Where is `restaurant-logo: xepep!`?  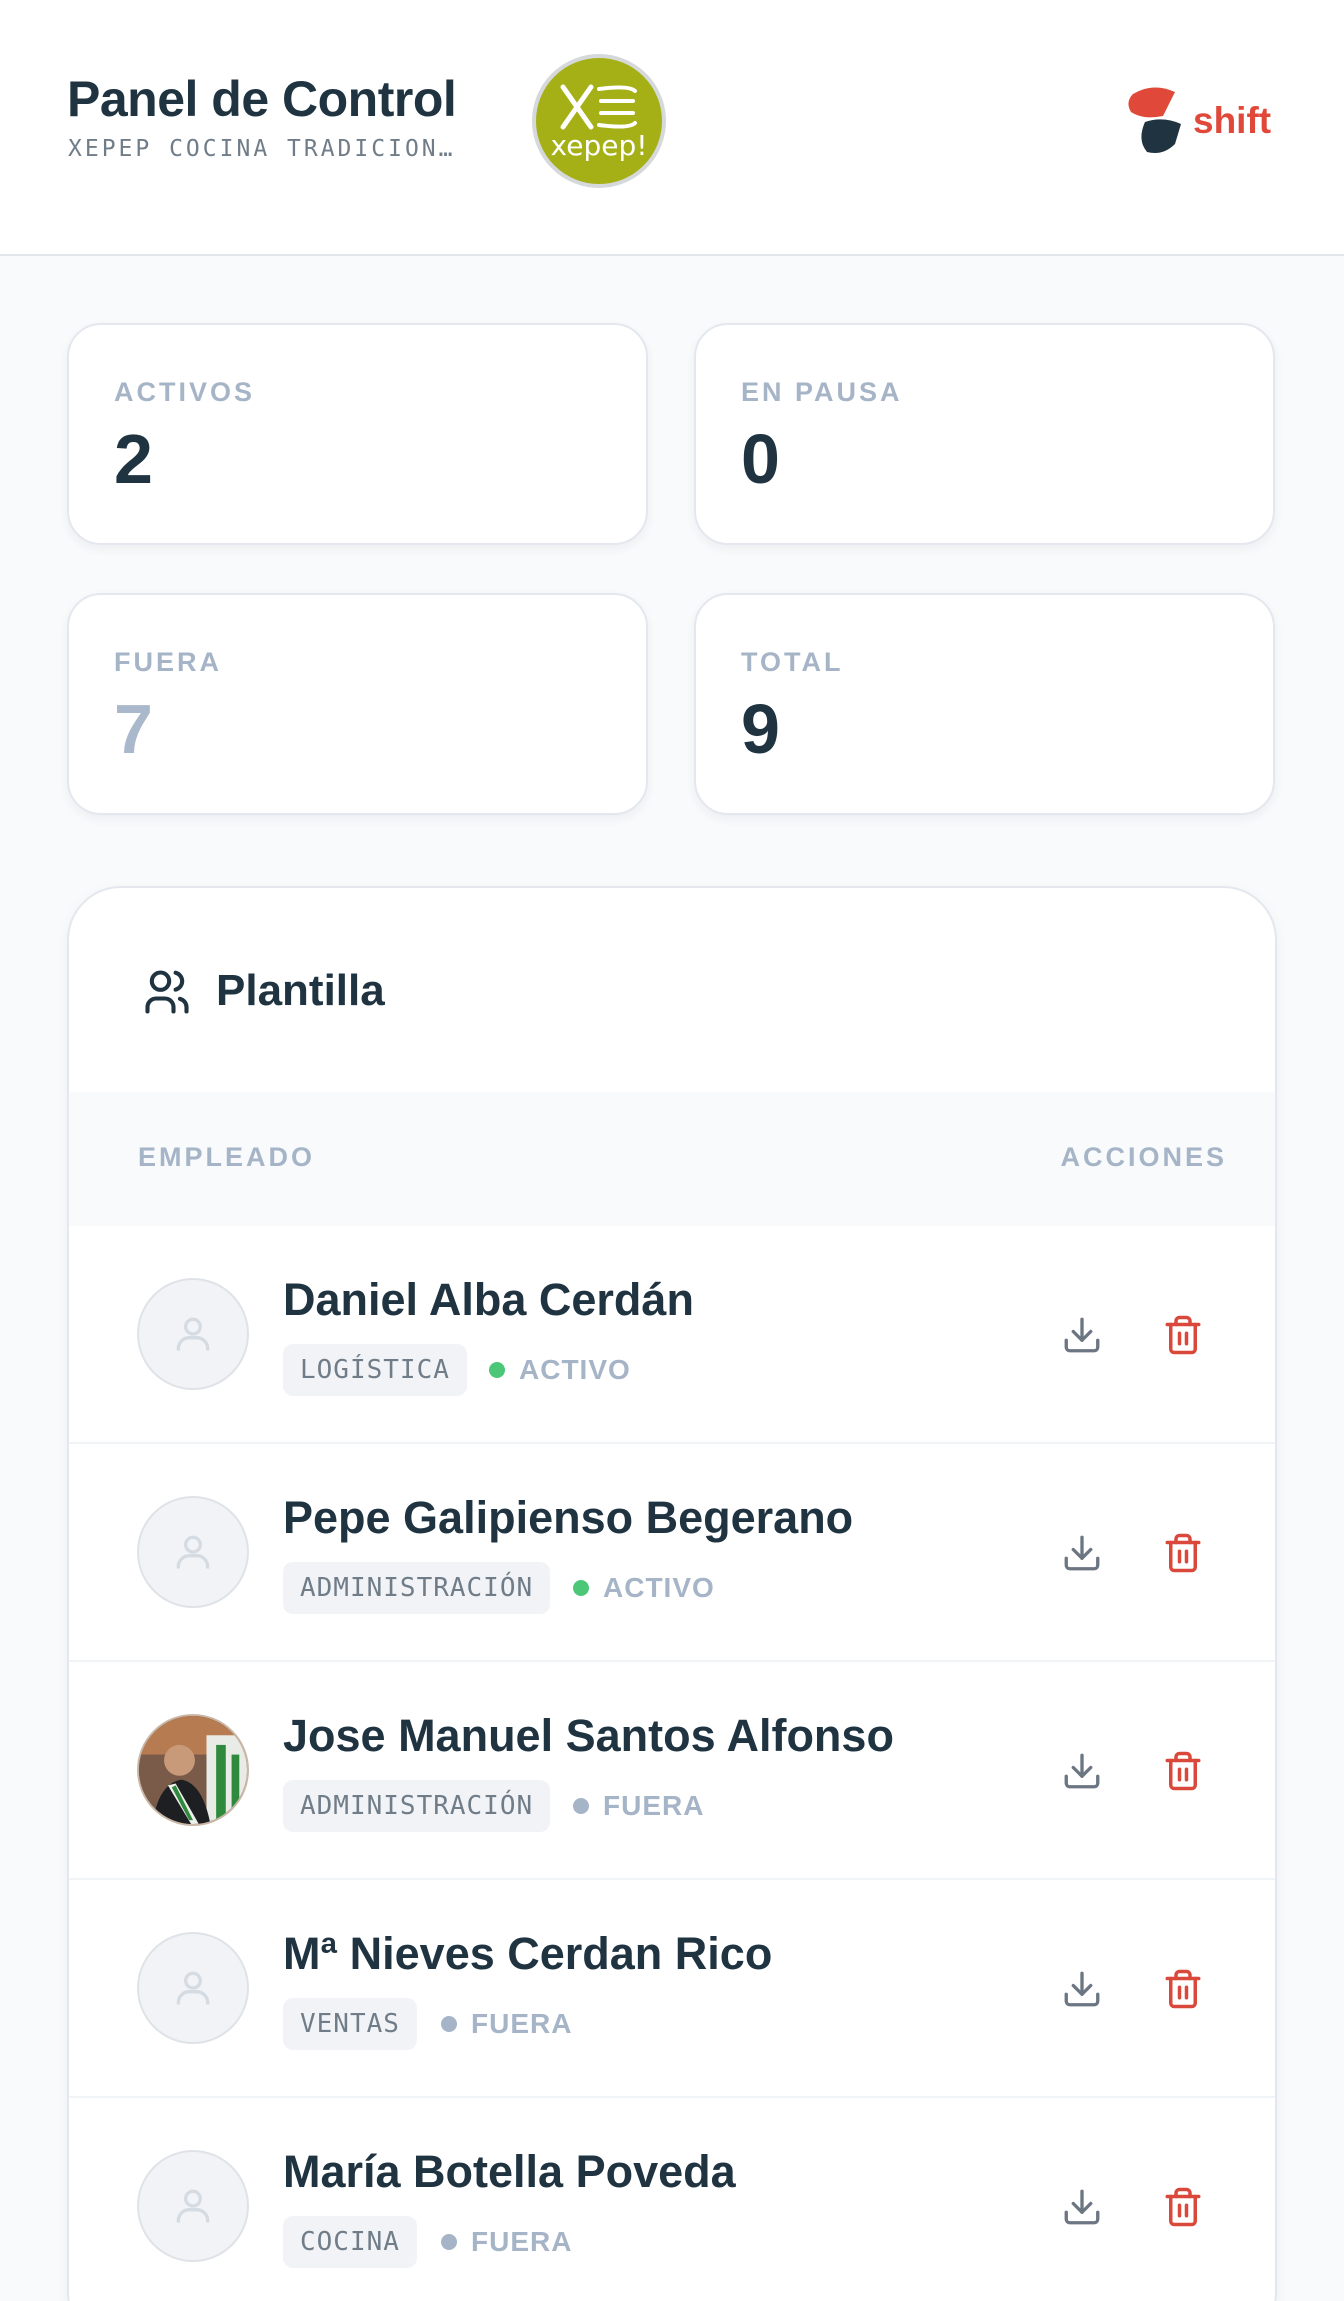 restaurant-logo: xepep! is located at coordinates (599, 121).